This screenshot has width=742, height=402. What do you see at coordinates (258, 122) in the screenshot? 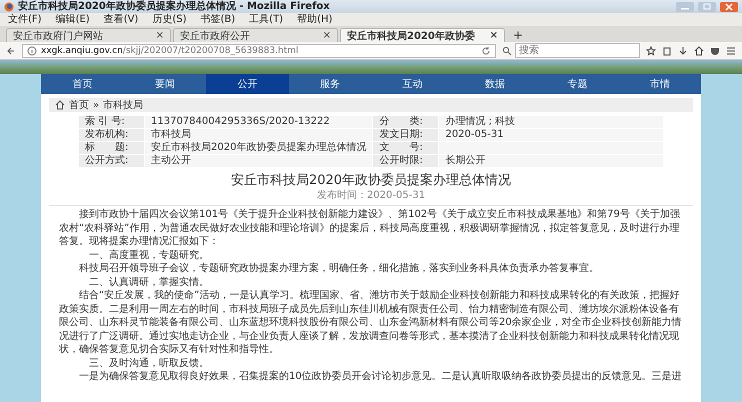
I see `info-value: 11370784004295336S/2020-13222` at bounding box center [258, 122].